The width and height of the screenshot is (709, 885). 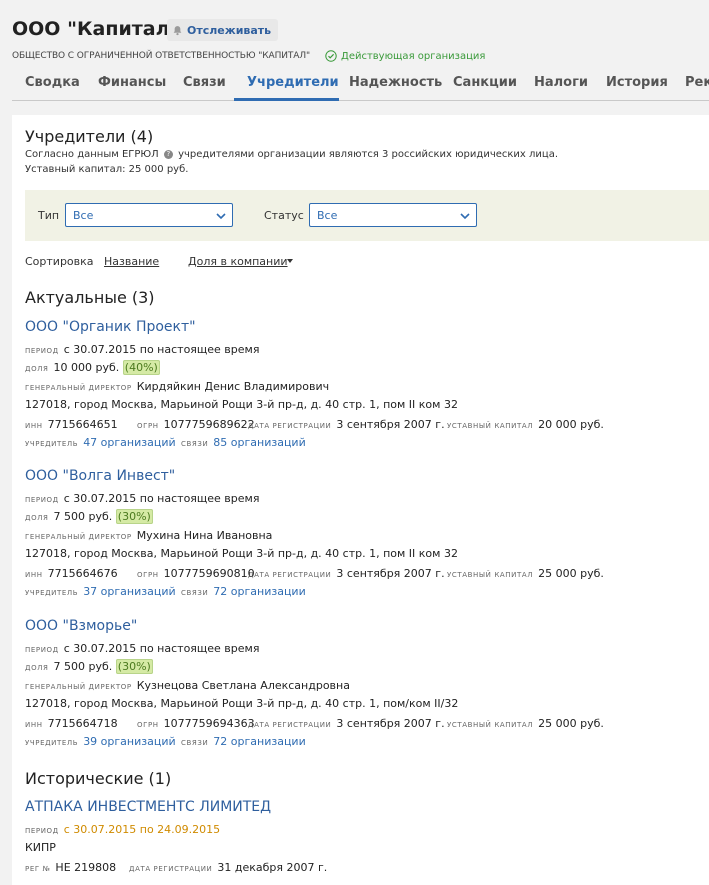 What do you see at coordinates (238, 261) in the screenshot?
I see `sort-by-share: Доля в компании` at bounding box center [238, 261].